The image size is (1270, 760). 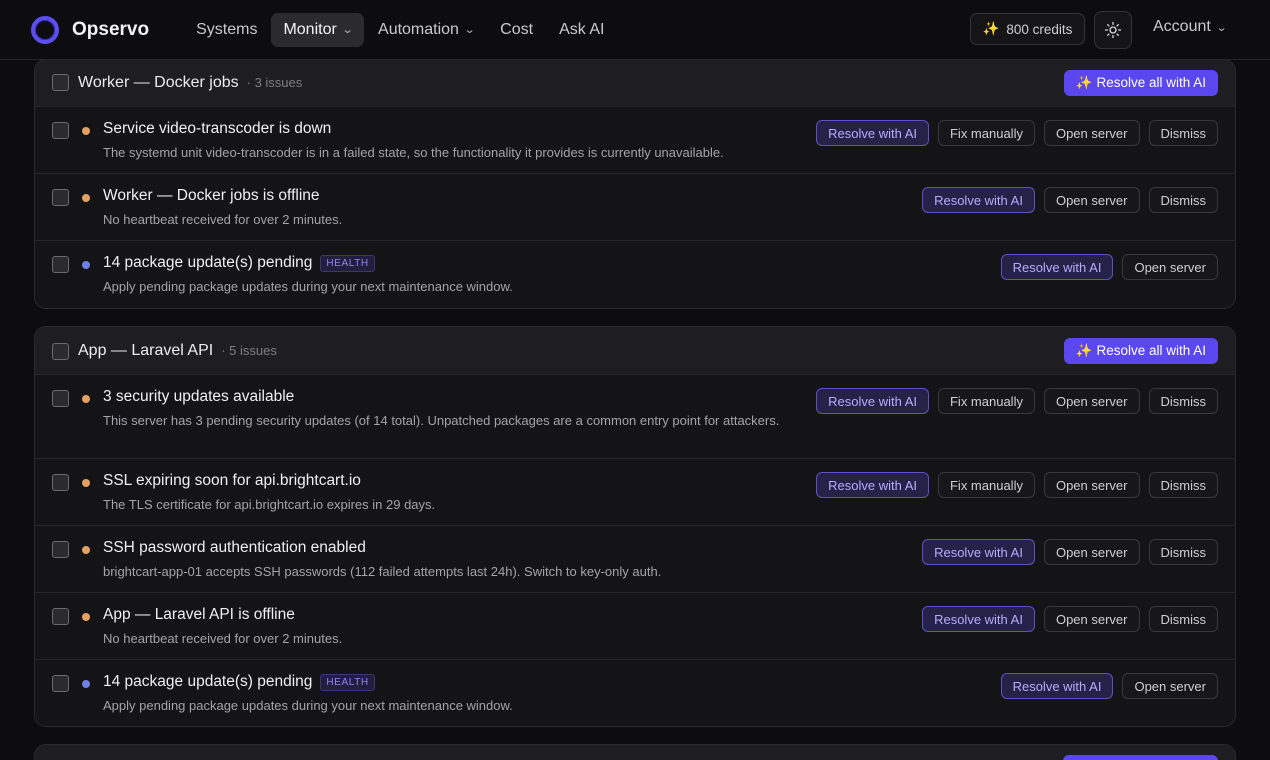 I want to click on group-issue-count: · 5 issues, so click(x=249, y=350).